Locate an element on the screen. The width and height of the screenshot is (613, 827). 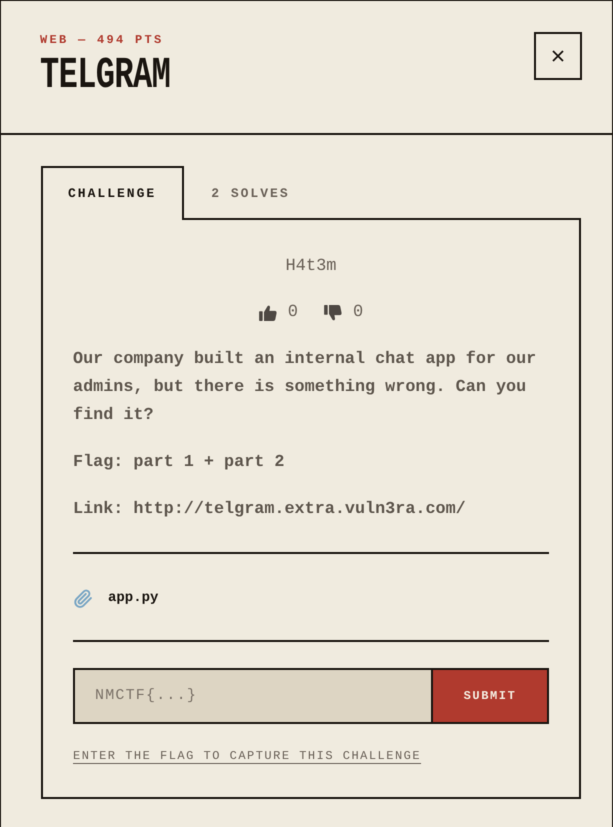
close-icon is located at coordinates (558, 56).